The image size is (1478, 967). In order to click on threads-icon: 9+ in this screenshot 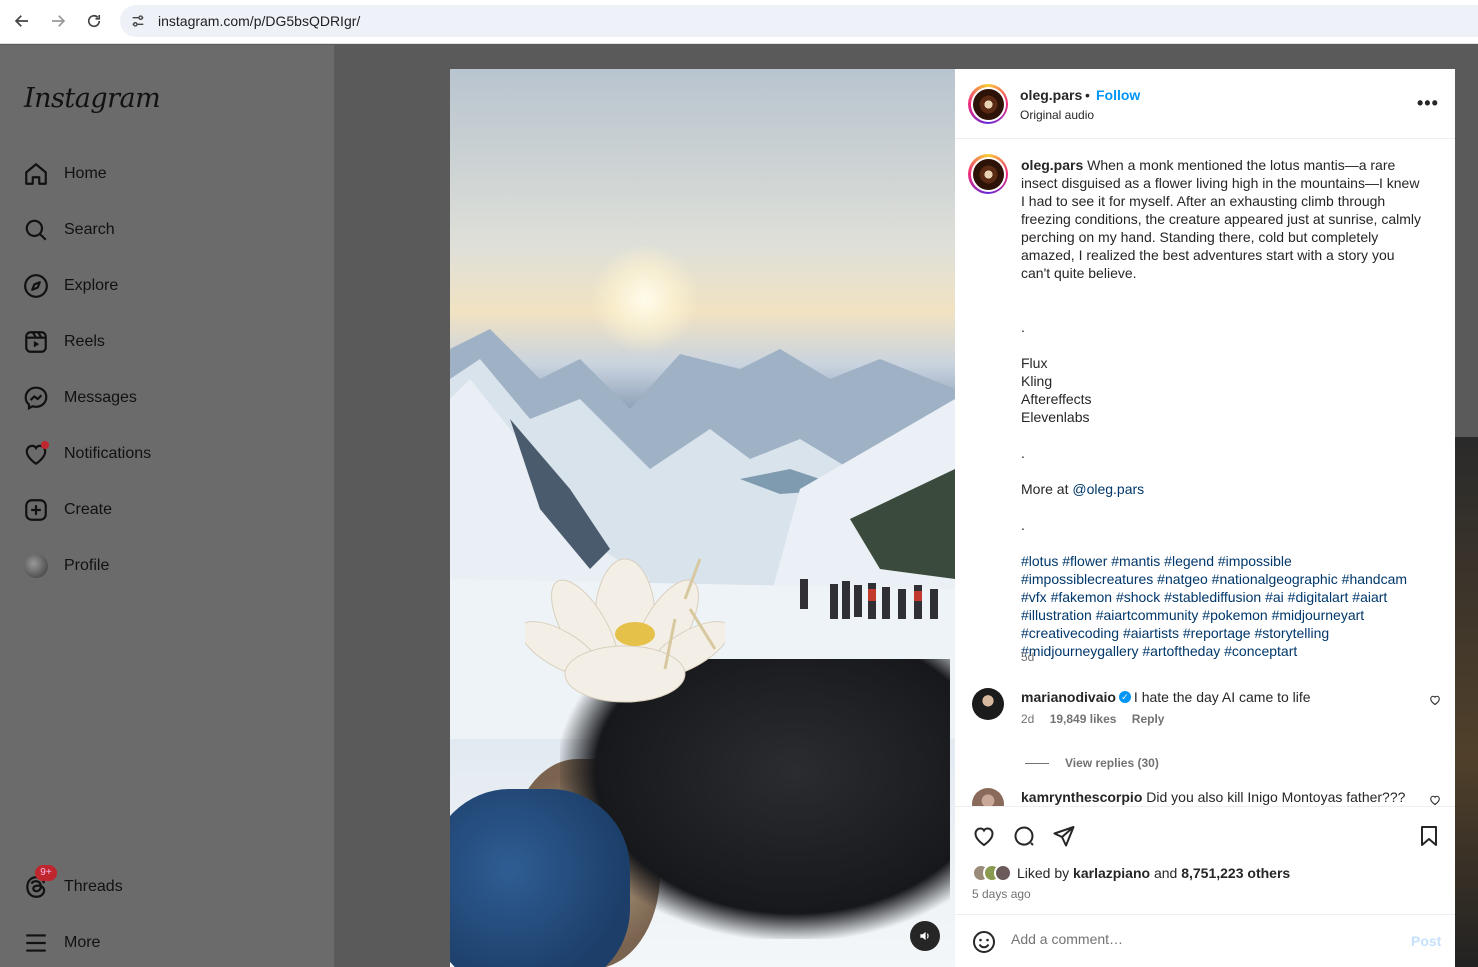, I will do `click(39, 883)`.